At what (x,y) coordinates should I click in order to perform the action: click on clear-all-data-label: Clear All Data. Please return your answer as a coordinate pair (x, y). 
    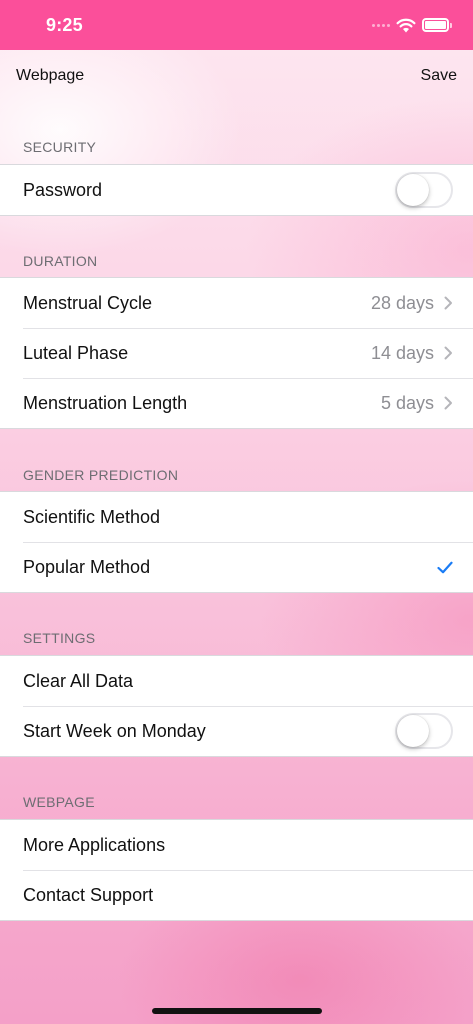
    Looking at the image, I should click on (78, 680).